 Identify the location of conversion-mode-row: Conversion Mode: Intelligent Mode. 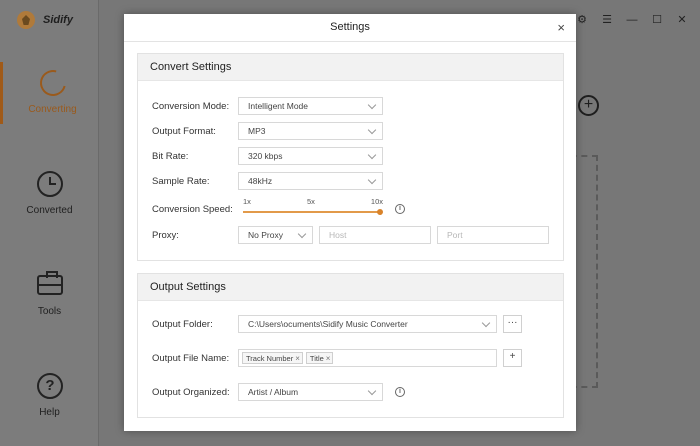
(267, 106).